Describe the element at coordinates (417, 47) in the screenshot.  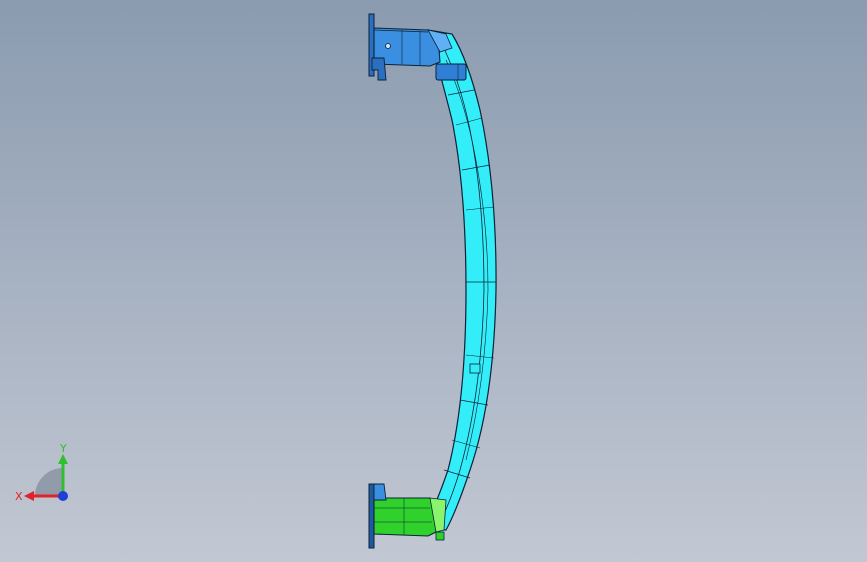
I see `top-mounting-bracket` at that location.